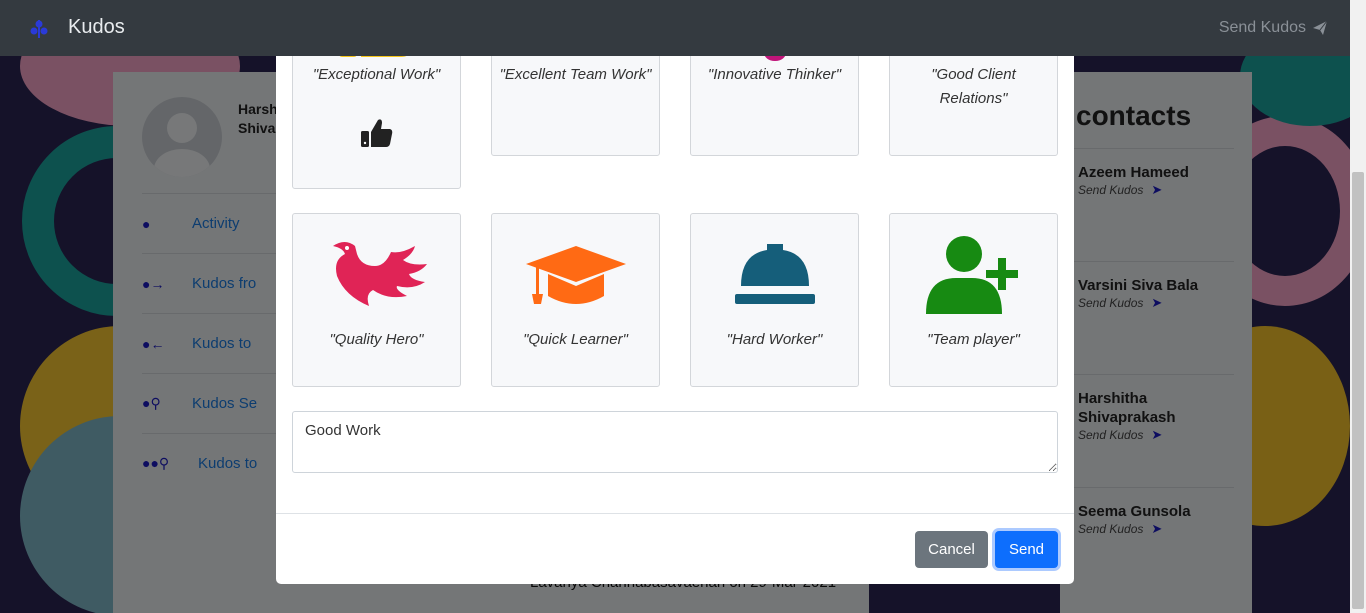 The height and width of the screenshot is (613, 1366). What do you see at coordinates (971, 275) in the screenshot?
I see `user-plus-icon` at bounding box center [971, 275].